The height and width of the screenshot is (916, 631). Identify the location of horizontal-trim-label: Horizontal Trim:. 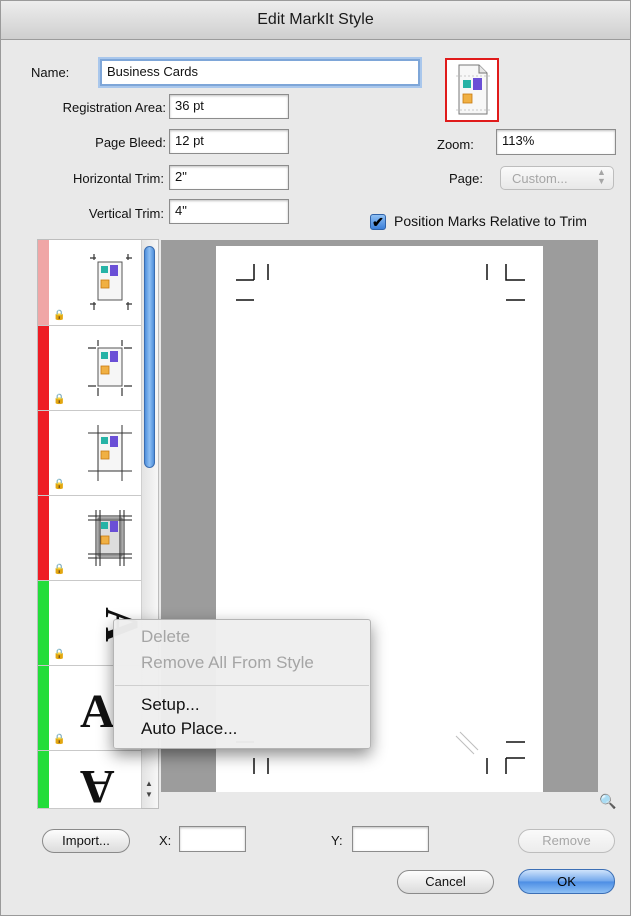
(118, 178).